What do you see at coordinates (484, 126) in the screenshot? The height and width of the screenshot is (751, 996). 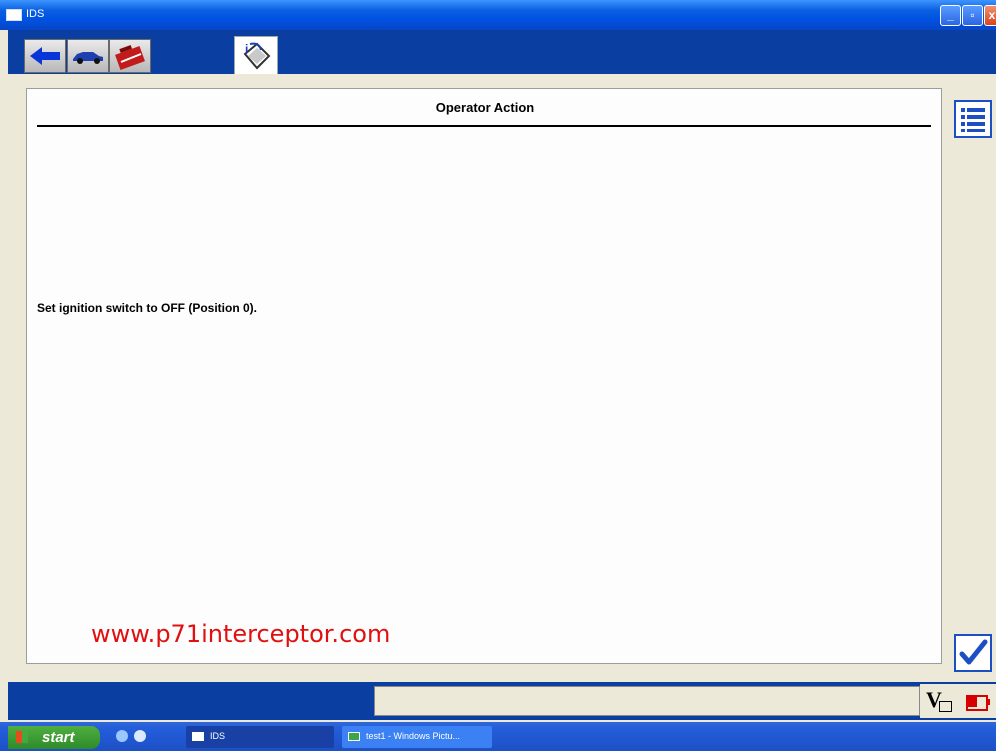 I see `panel-divider` at bounding box center [484, 126].